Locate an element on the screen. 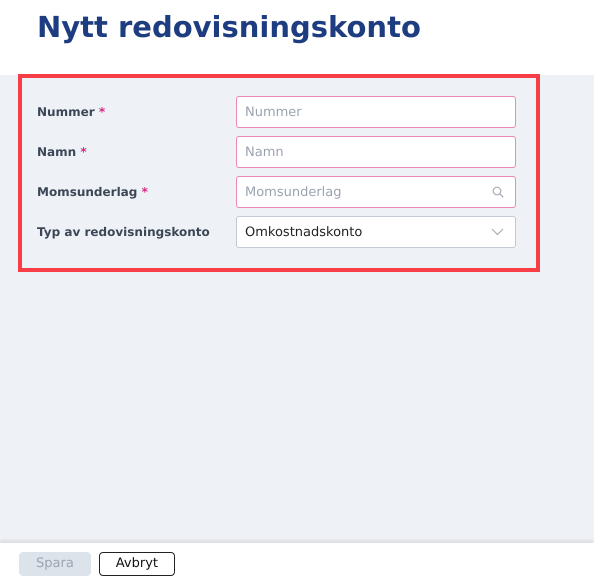 This screenshot has width=594, height=584. input-field: Namn is located at coordinates (376, 152).